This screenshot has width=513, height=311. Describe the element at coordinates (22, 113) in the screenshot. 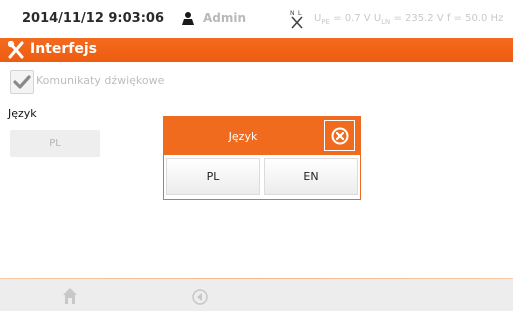

I see `language-heading: Język` at that location.